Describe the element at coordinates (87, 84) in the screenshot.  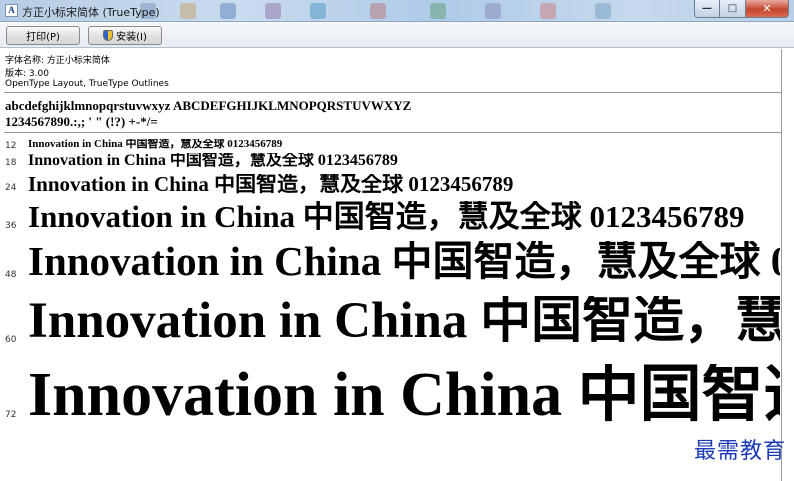
I see `font-type-line: OpenType Layout, TrueType Outlines` at that location.